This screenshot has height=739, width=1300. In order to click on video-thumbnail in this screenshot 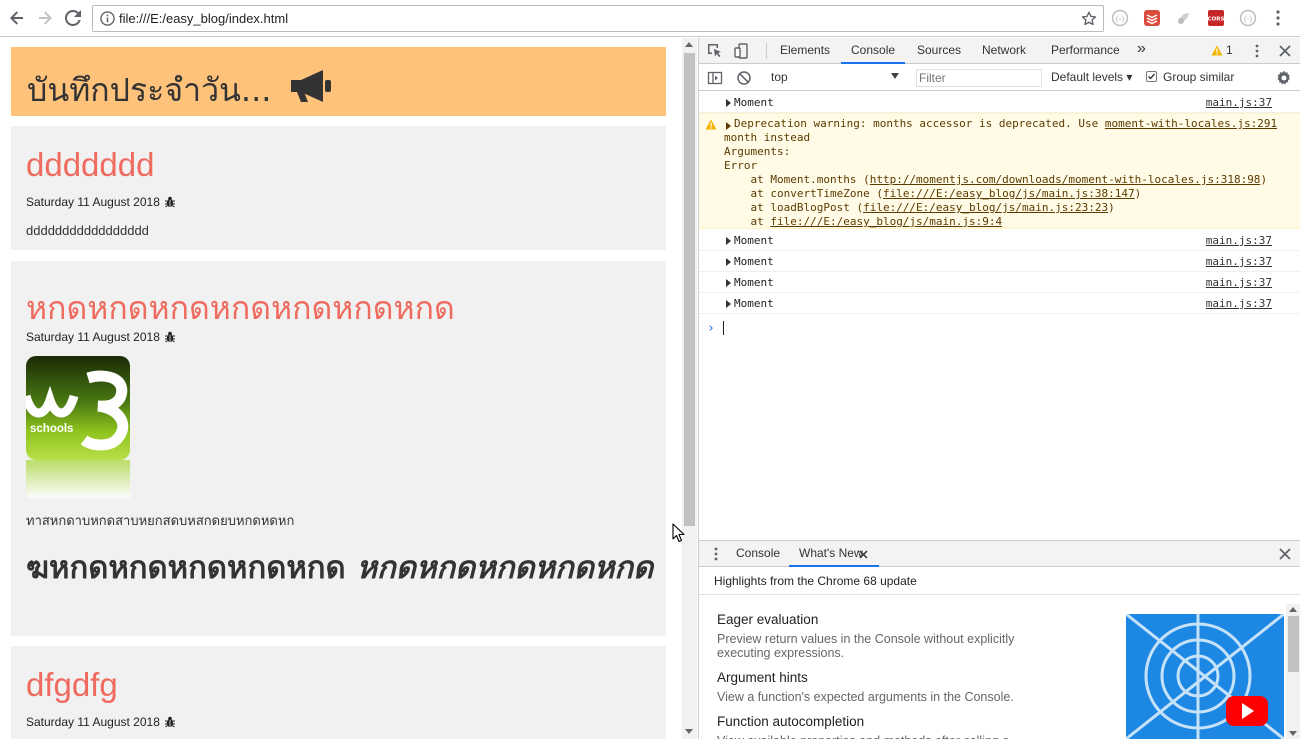, I will do `click(1205, 676)`.